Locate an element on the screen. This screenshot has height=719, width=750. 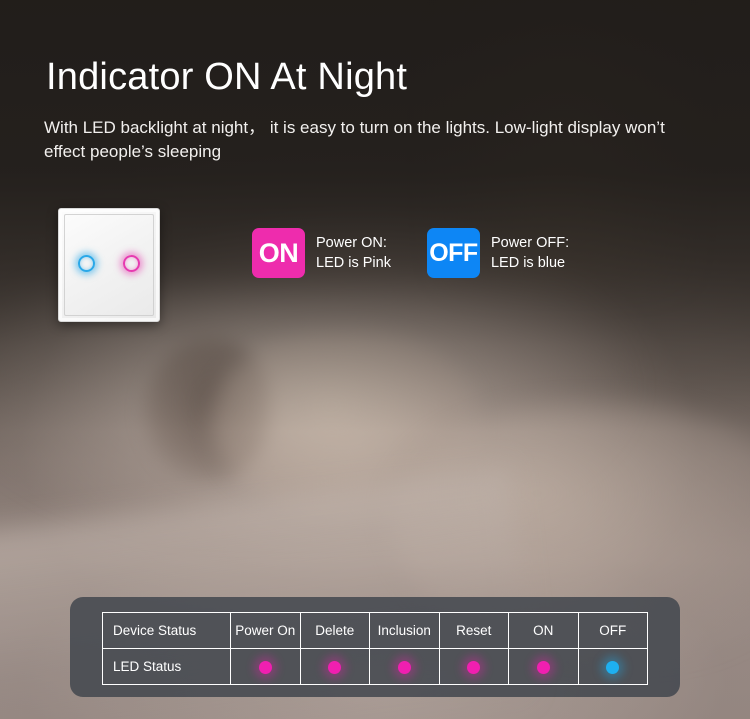
switch-panel-image is located at coordinates (109, 265).